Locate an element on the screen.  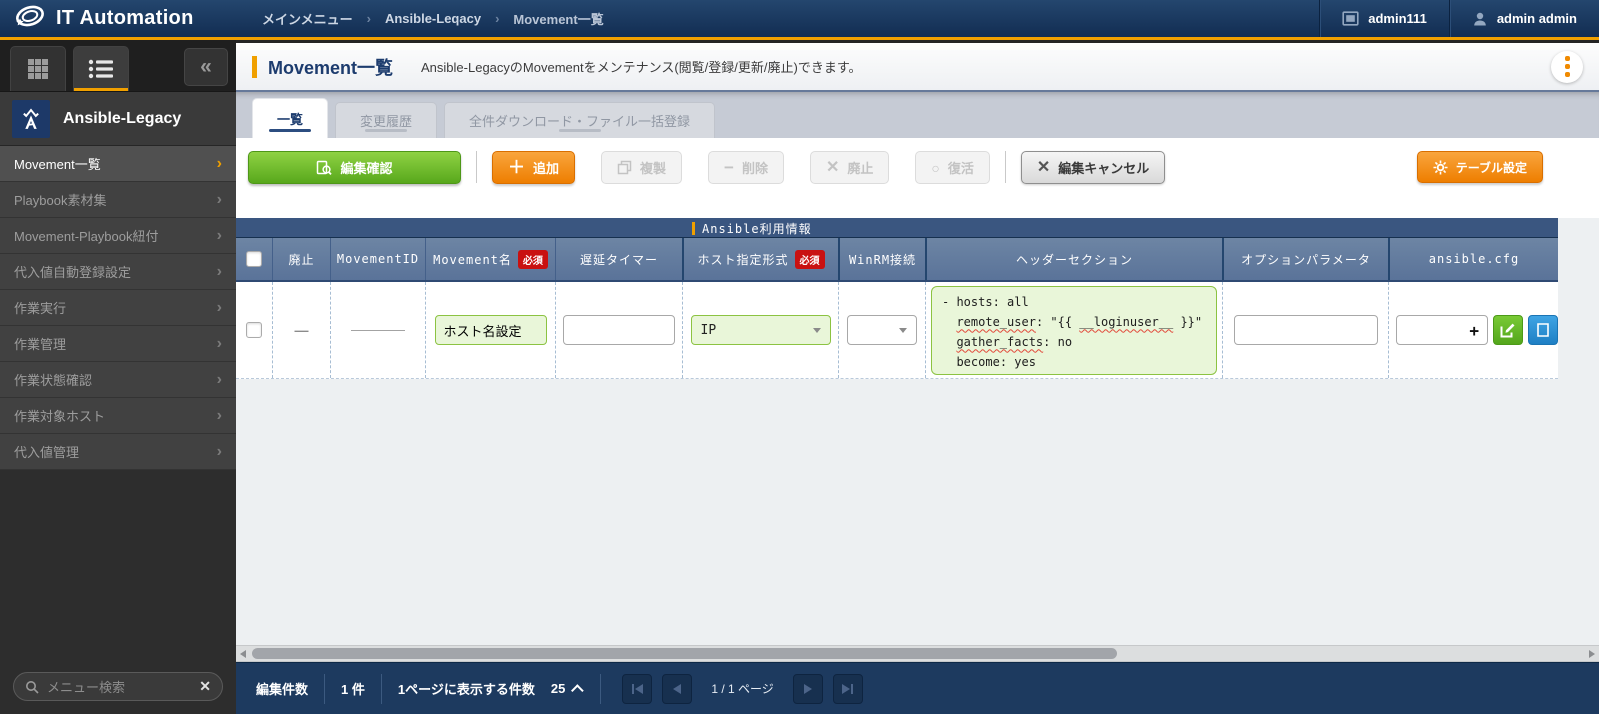
table-settings-button: テーブル設定 is located at coordinates (1479, 167).